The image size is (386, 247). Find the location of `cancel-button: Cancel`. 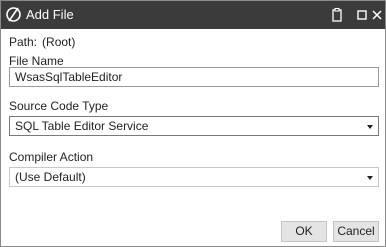

cancel-button: Cancel is located at coordinates (356, 231).